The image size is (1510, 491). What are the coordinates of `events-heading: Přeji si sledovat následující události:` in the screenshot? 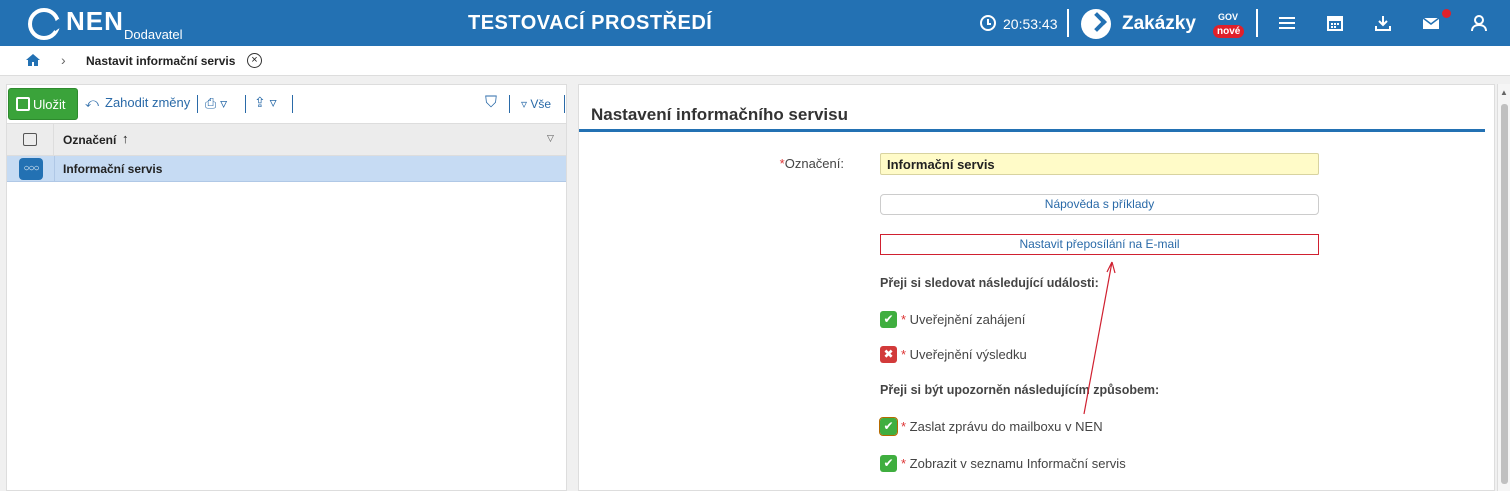 It's located at (989, 283).